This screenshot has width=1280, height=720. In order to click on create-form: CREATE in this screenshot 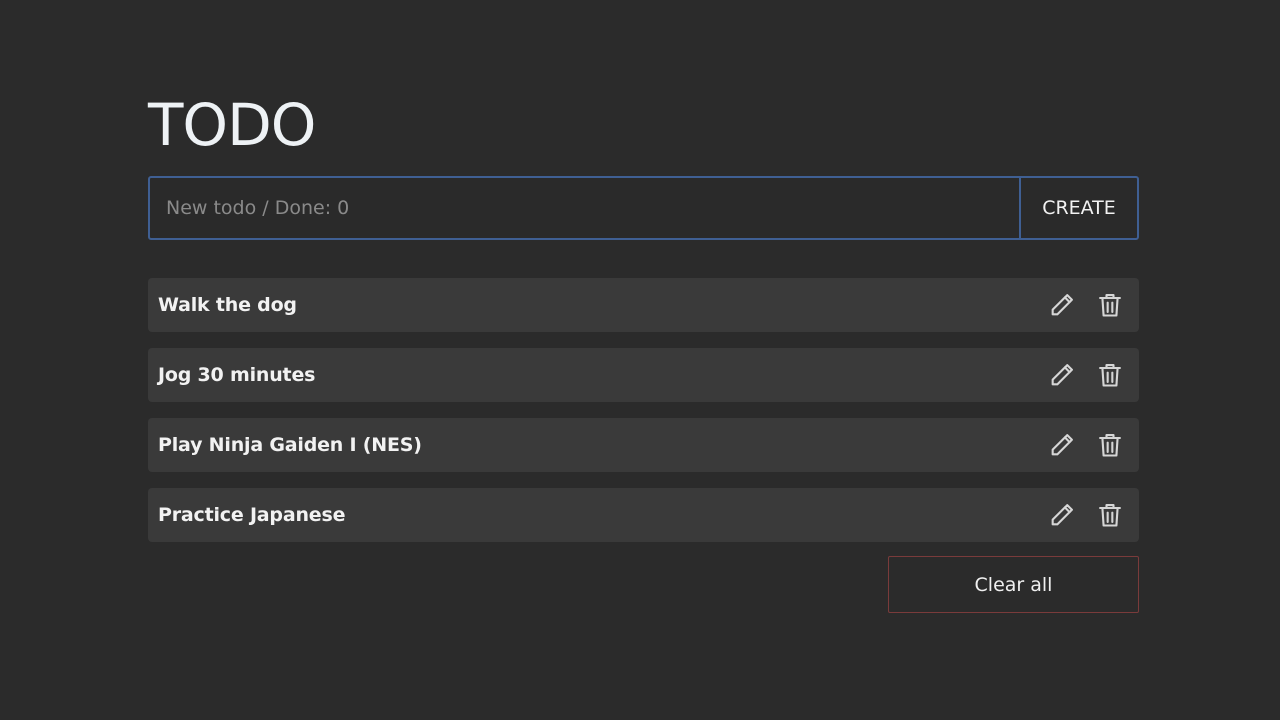, I will do `click(643, 208)`.